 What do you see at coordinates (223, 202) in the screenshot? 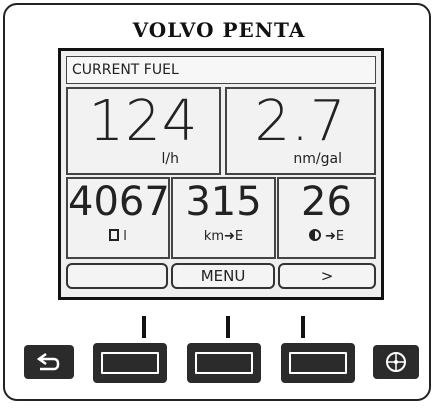
I see `range-distance-value: 315` at bounding box center [223, 202].